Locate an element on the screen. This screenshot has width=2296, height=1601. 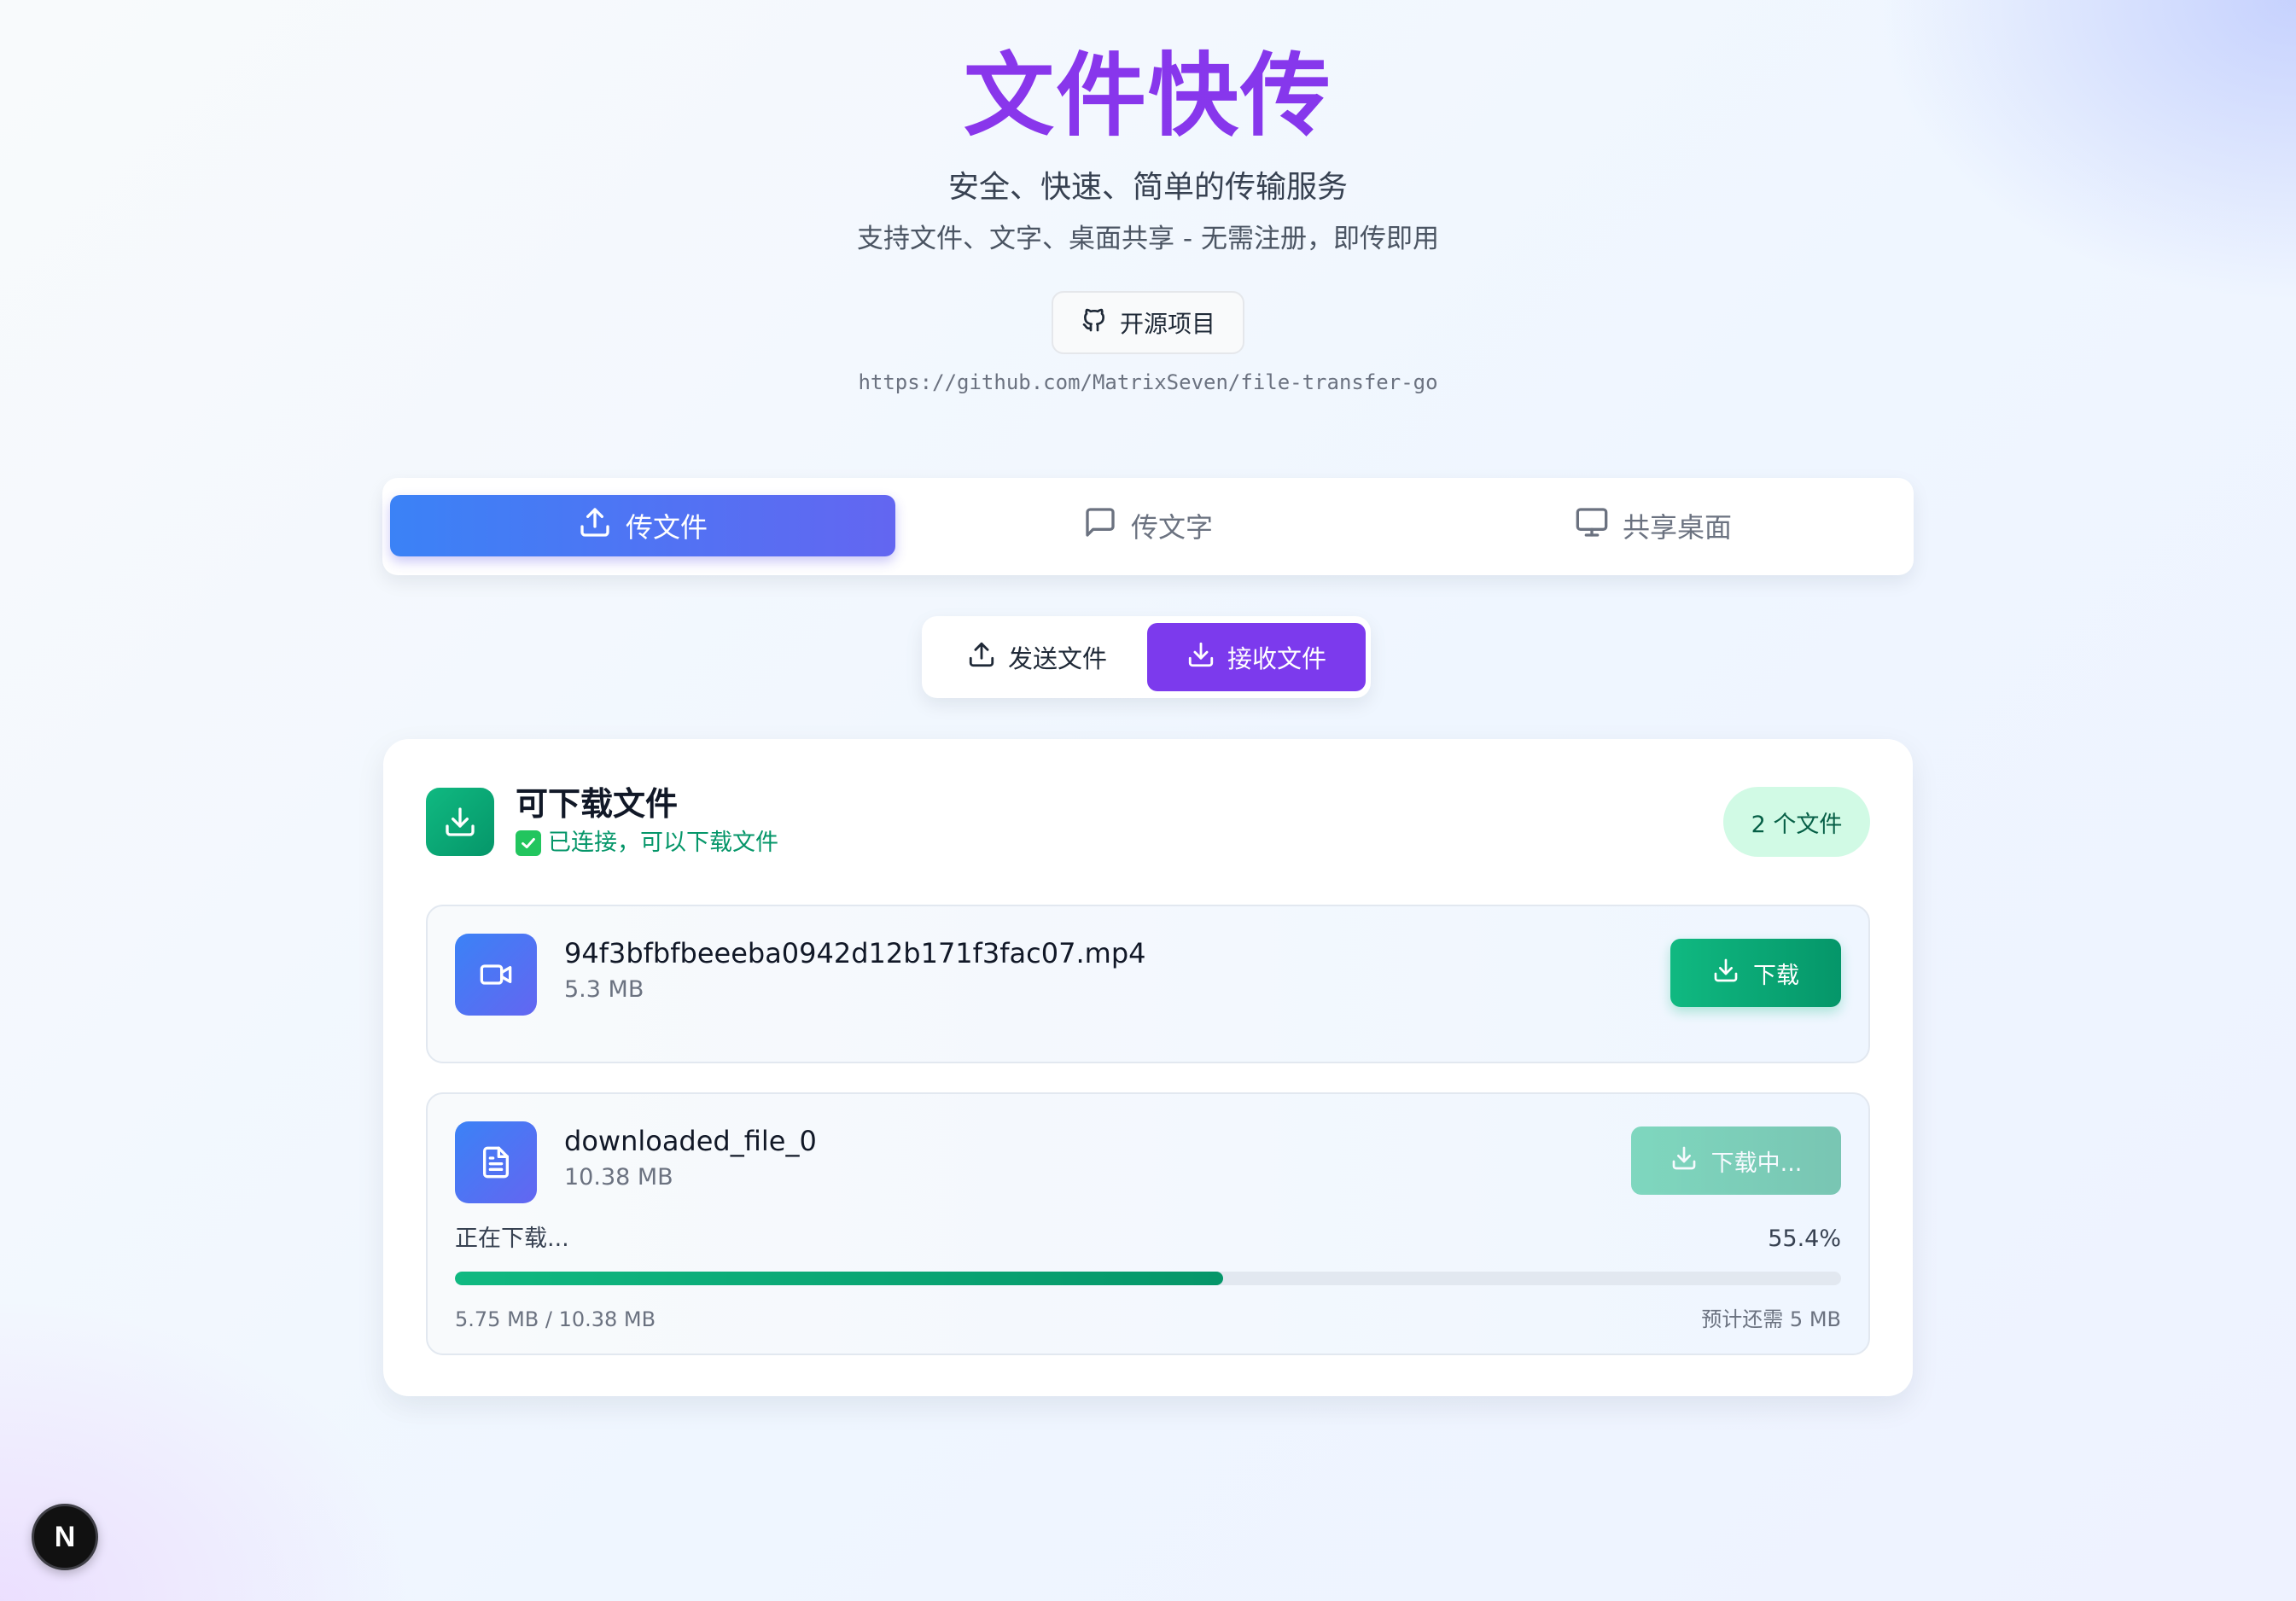
file-count-badge: 2 个文件 is located at coordinates (1797, 822).